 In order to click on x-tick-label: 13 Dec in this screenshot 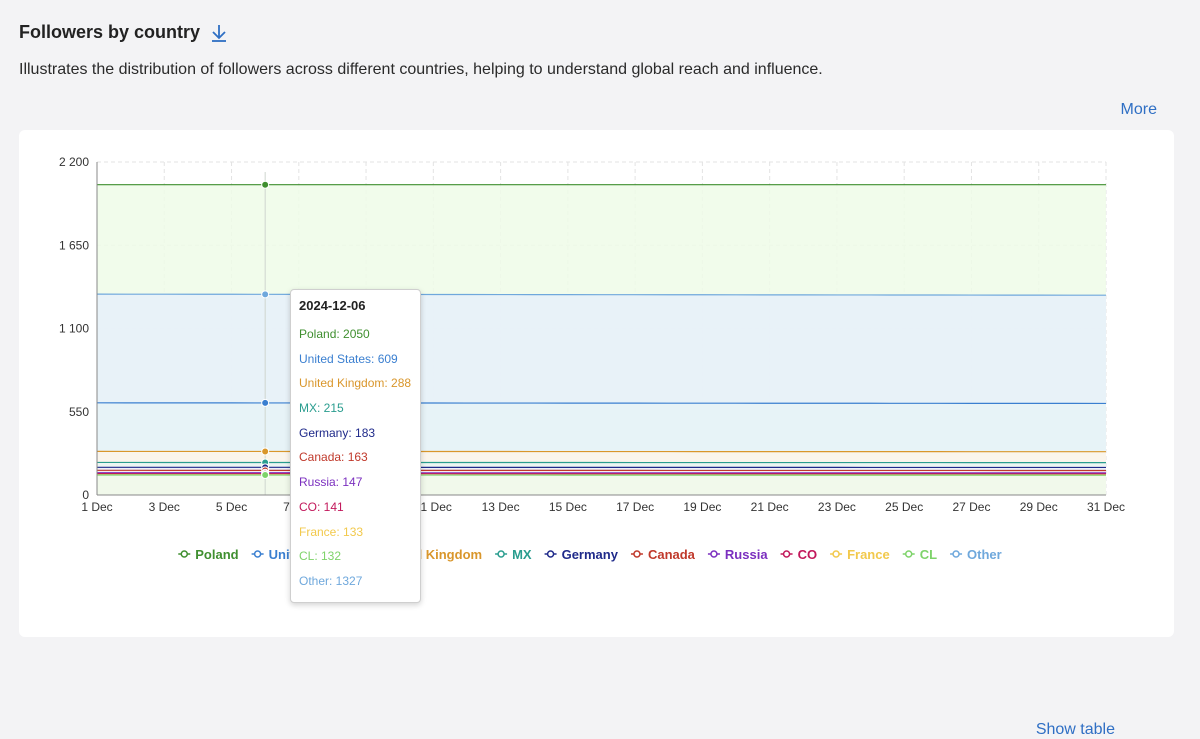, I will do `click(501, 507)`.